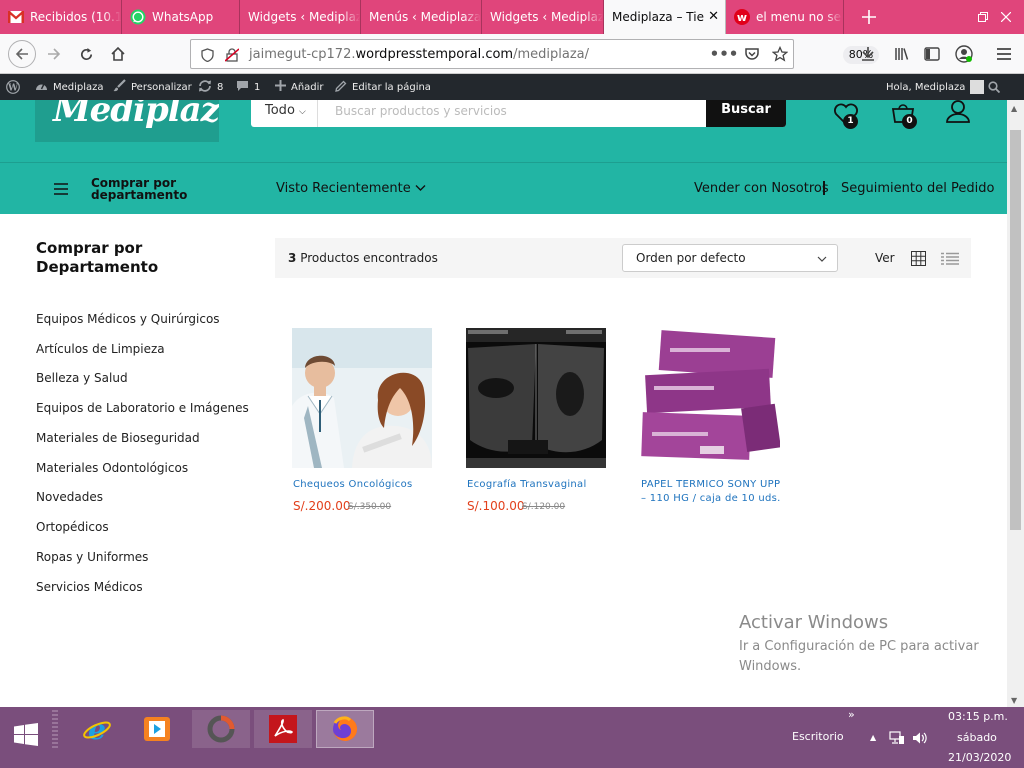 The image size is (1024, 768). What do you see at coordinates (897, 739) in the screenshot?
I see `network-icon` at bounding box center [897, 739].